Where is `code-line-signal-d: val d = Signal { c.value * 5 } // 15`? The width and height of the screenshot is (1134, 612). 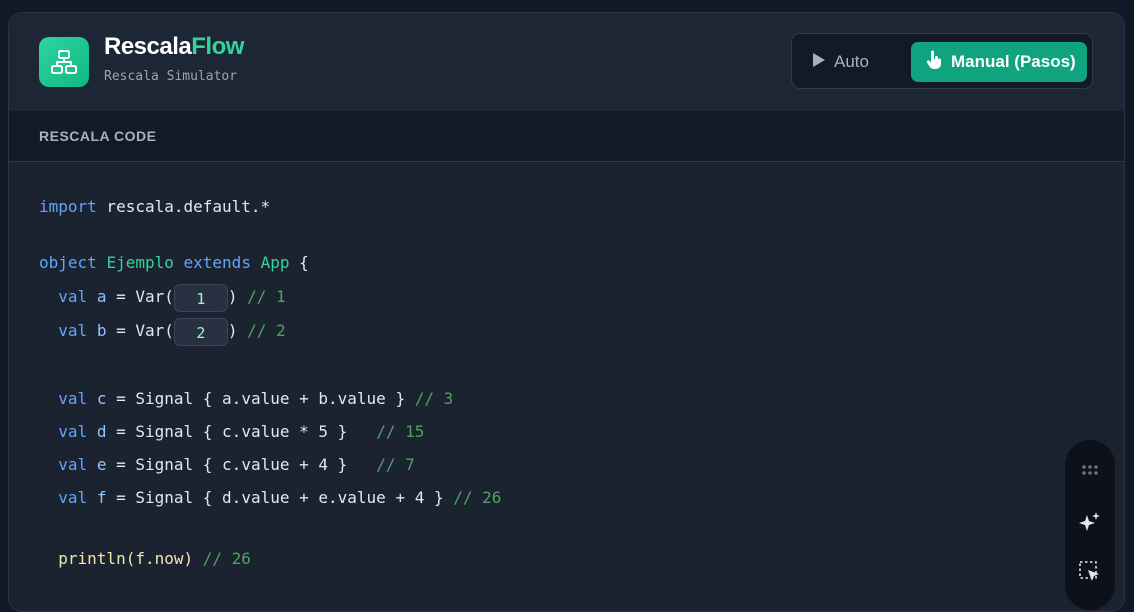
code-line-signal-d: val d = Signal { c.value * 5 } // 15 is located at coordinates (241, 431).